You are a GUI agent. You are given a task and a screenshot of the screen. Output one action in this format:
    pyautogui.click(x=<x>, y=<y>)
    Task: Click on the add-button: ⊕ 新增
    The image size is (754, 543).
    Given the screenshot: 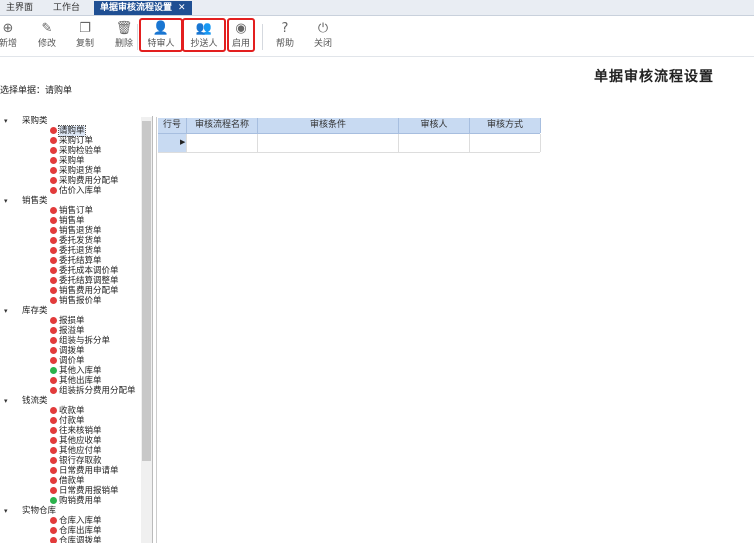 What is the action you would take?
    pyautogui.click(x=14, y=35)
    